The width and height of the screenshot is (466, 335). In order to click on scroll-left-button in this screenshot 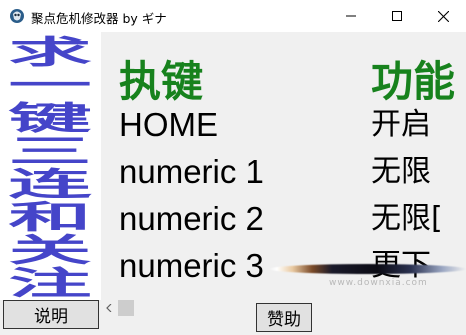, I will do `click(109, 308)`.